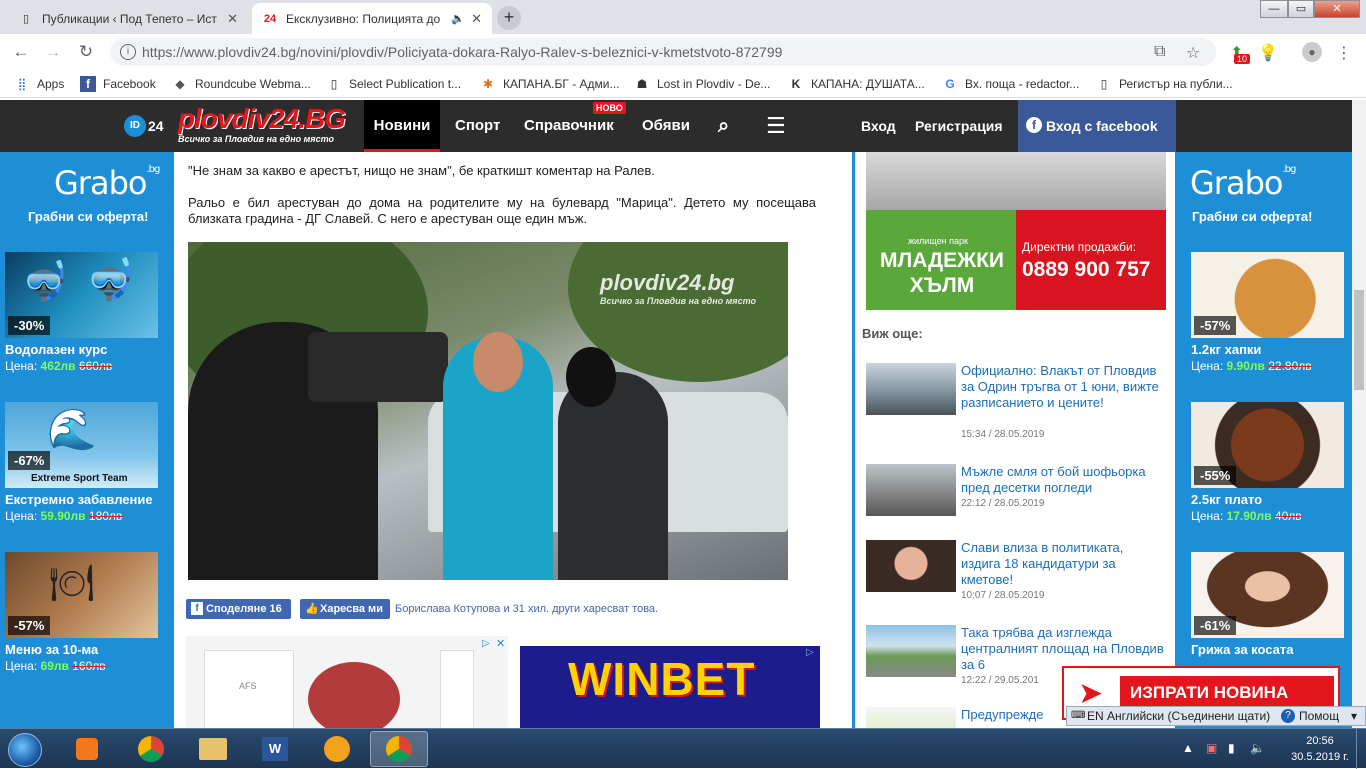 The image size is (1366, 769). I want to click on new-tab-button: +, so click(509, 18).